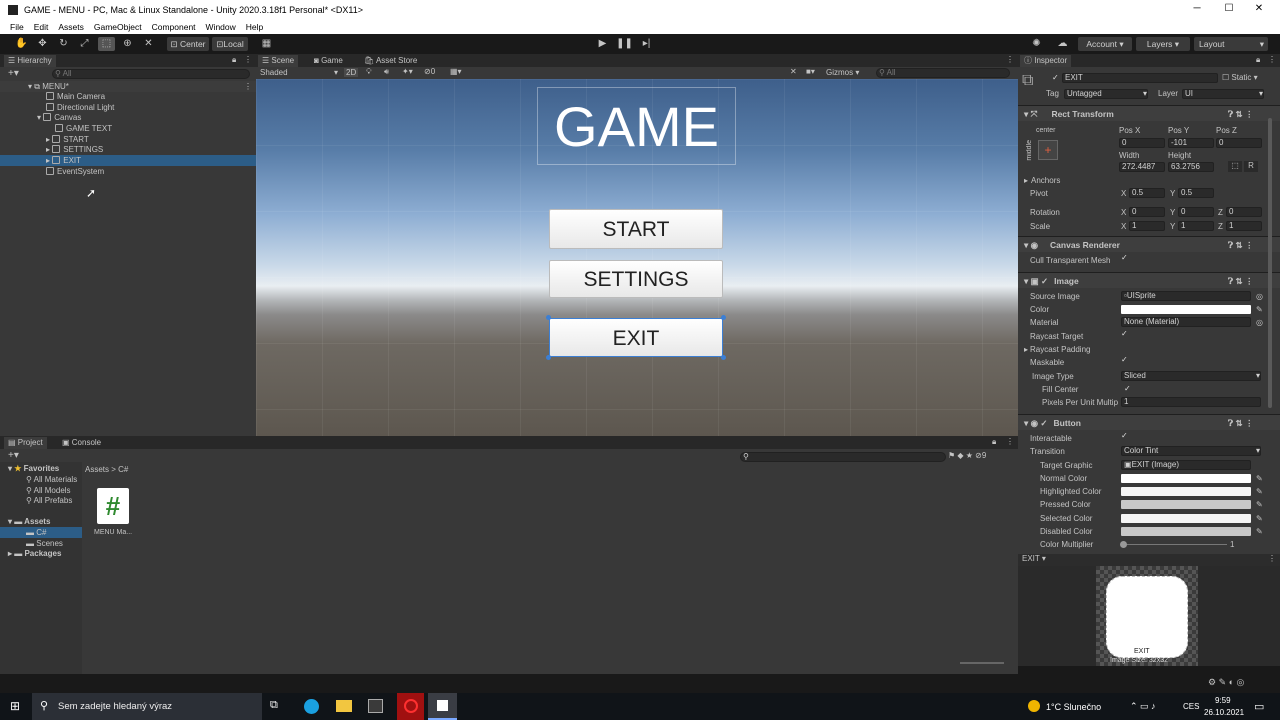 This screenshot has height=720, width=1280. What do you see at coordinates (51, 479) in the screenshot?
I see `fav-all-materials: ⚲ All Materials` at bounding box center [51, 479].